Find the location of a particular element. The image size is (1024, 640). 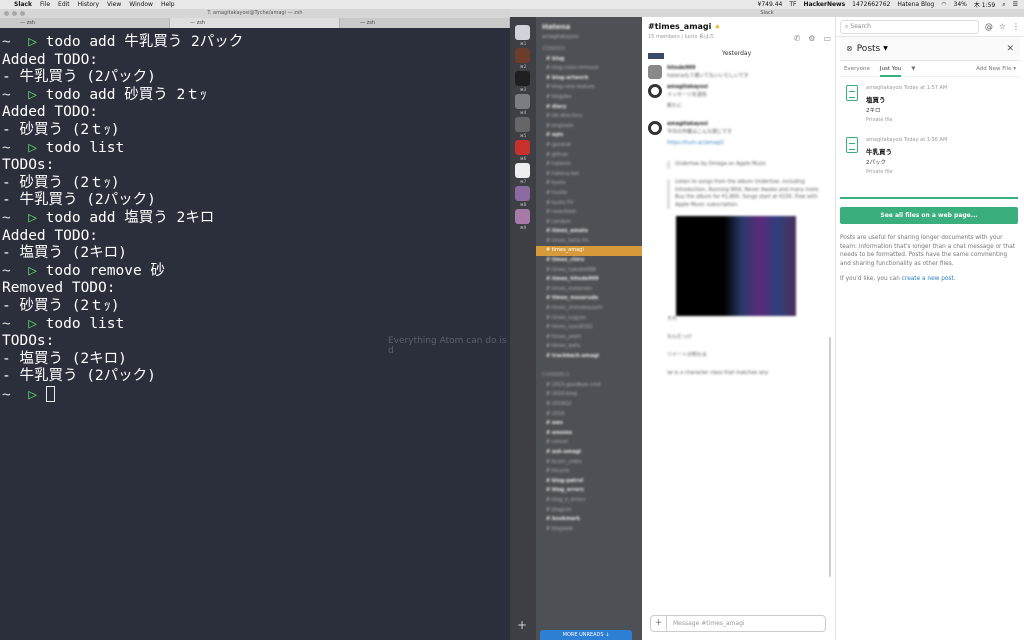

sidebar-channel: # cancel is located at coordinates (589, 443).